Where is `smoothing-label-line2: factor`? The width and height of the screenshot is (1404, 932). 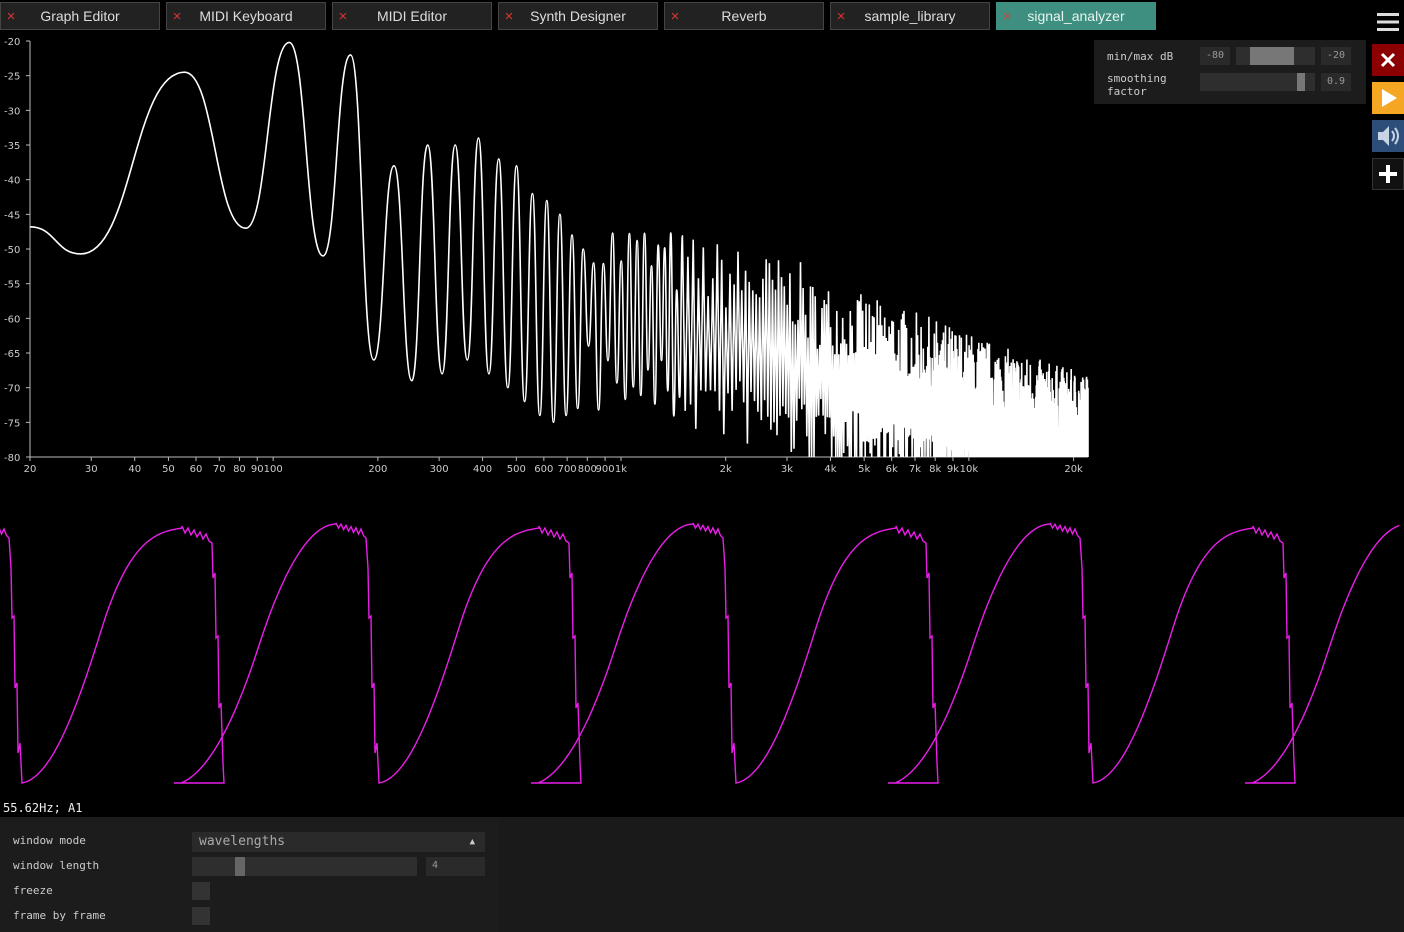 smoothing-label-line2: factor is located at coordinates (1127, 91).